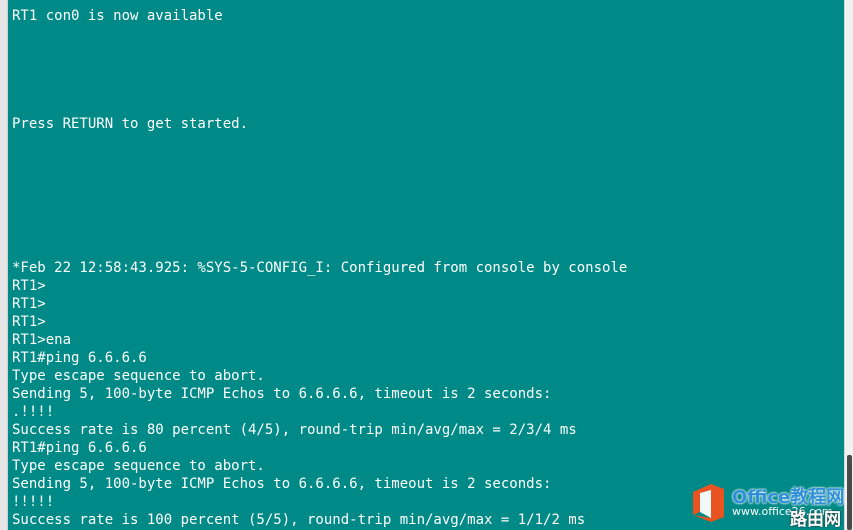  What do you see at coordinates (848, 265) in the screenshot?
I see `vertical-scrollbar` at bounding box center [848, 265].